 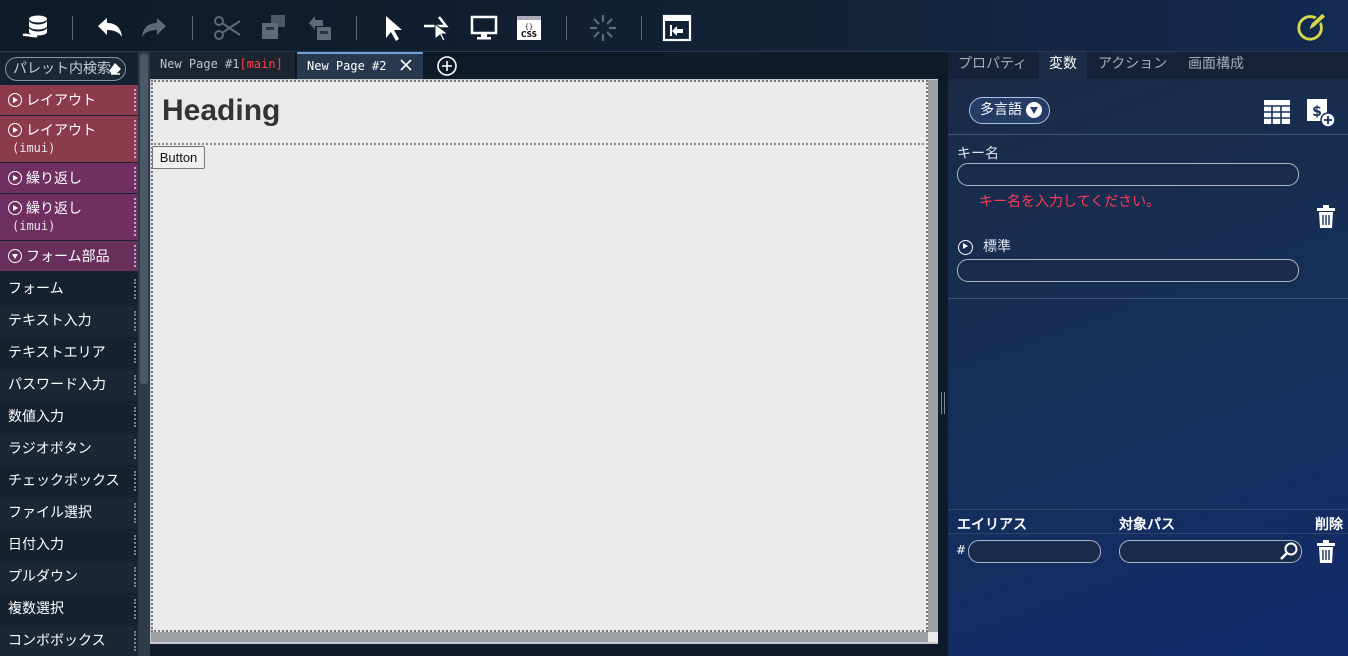 What do you see at coordinates (943, 354) in the screenshot?
I see `panel-splitter` at bounding box center [943, 354].